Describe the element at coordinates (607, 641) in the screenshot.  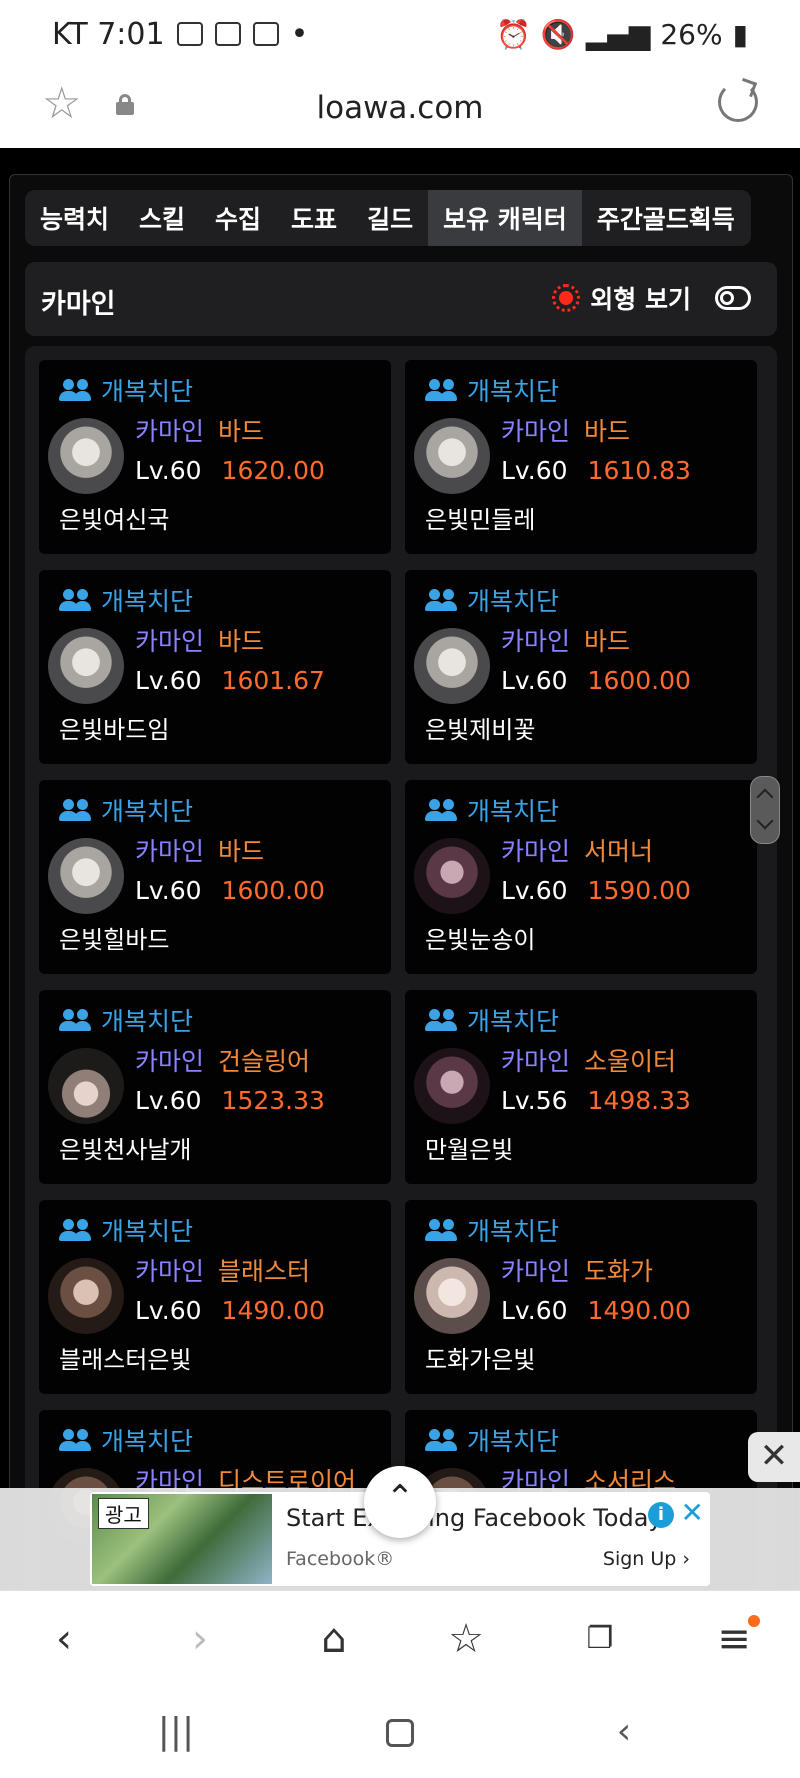
I see `character-class: 바드` at that location.